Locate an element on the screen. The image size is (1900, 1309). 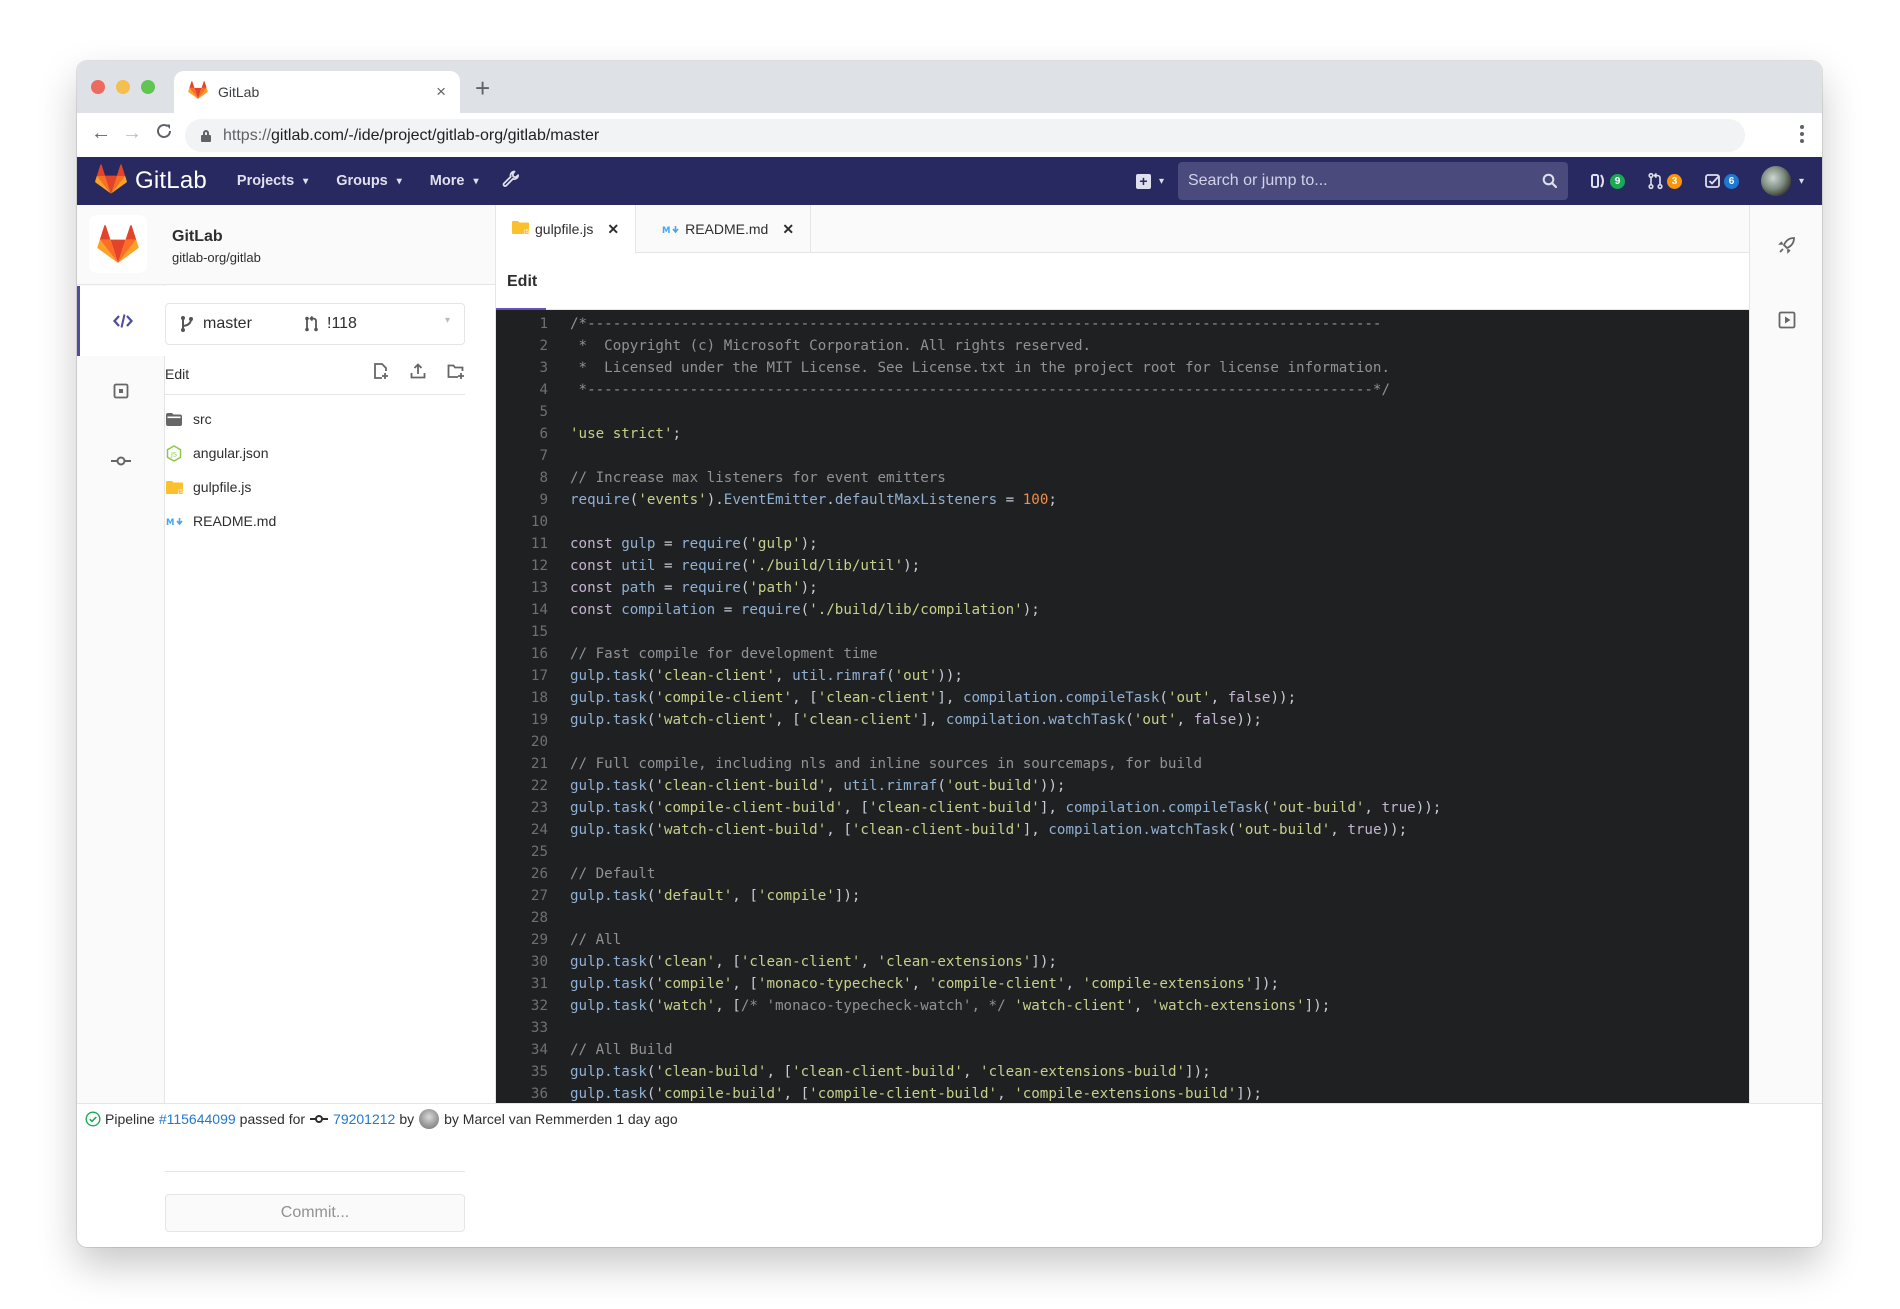
reload-button is located at coordinates (164, 134).